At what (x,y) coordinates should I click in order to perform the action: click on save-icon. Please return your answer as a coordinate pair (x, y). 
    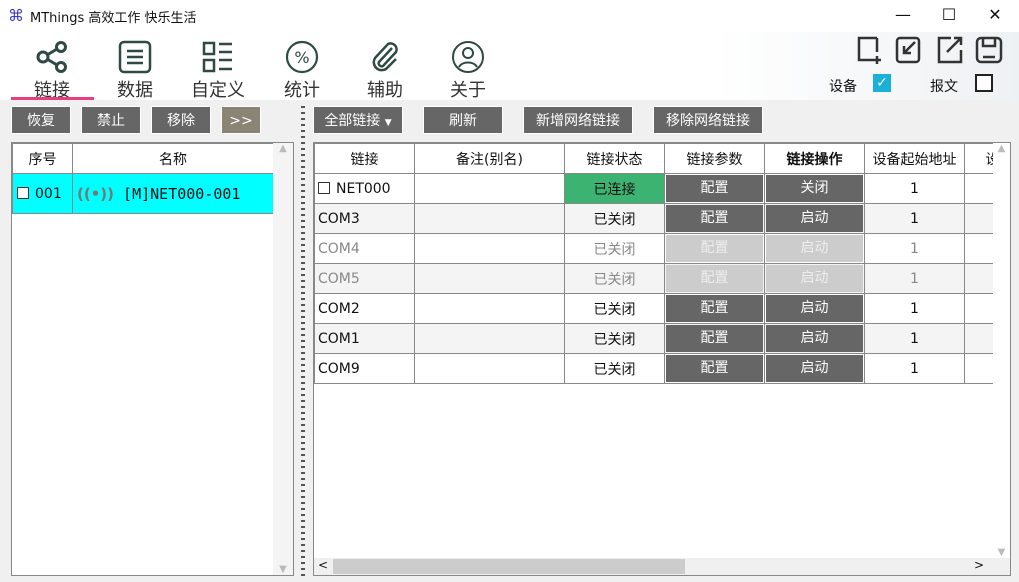
    Looking at the image, I should click on (989, 50).